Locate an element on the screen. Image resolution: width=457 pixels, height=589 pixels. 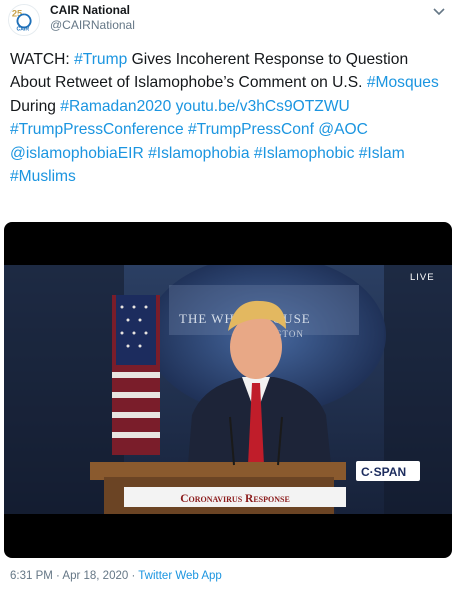
tweet-link: @AOC is located at coordinates (343, 129).